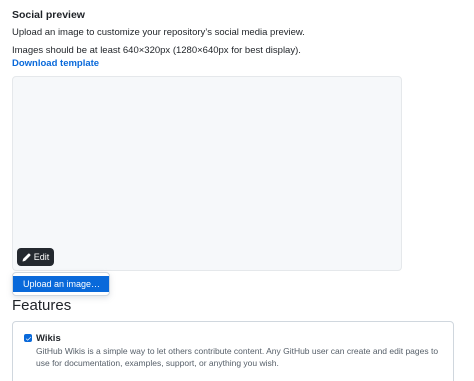  What do you see at coordinates (55, 63) in the screenshot?
I see `download-template-link: Download template` at bounding box center [55, 63].